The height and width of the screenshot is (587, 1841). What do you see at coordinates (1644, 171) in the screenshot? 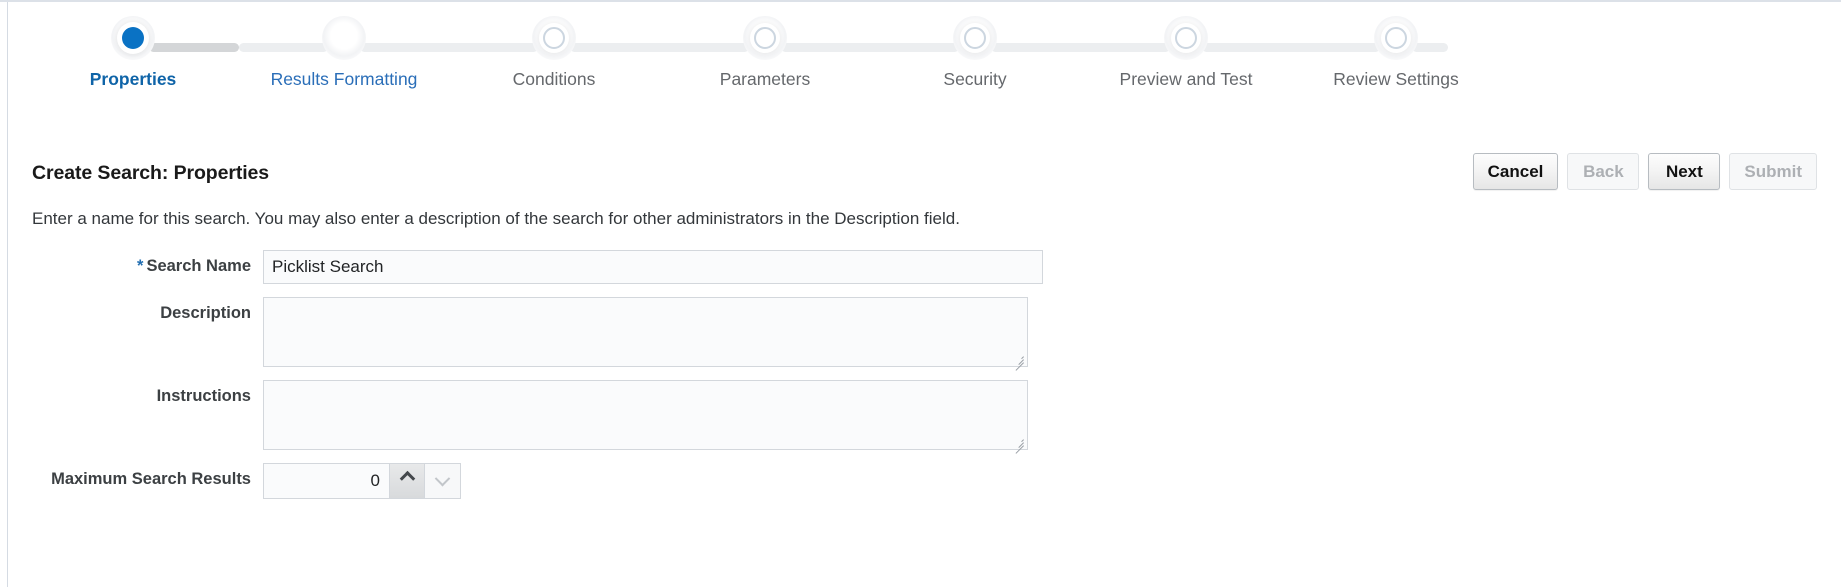
I see `wizard-button-bar: Cancel Back Next Submit` at bounding box center [1644, 171].